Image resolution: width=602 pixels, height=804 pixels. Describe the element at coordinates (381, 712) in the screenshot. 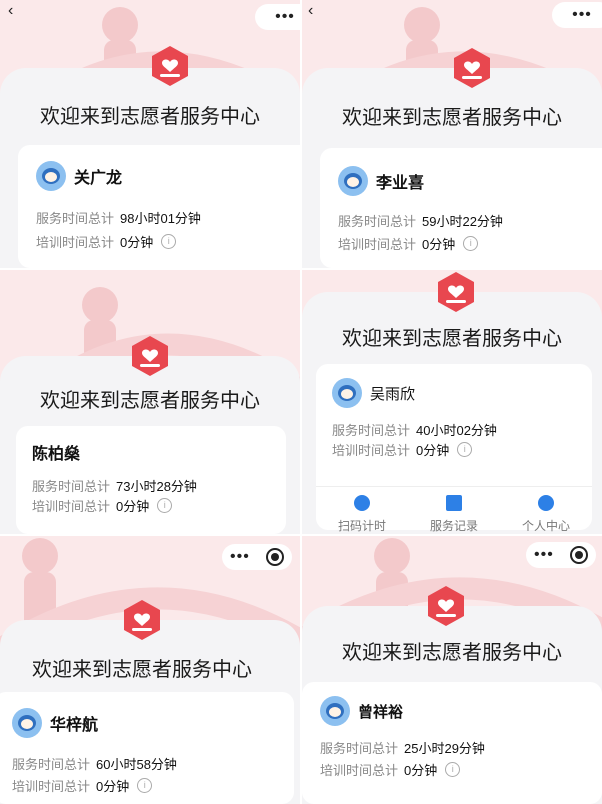

I see `user-name: 曾祥裕` at that location.